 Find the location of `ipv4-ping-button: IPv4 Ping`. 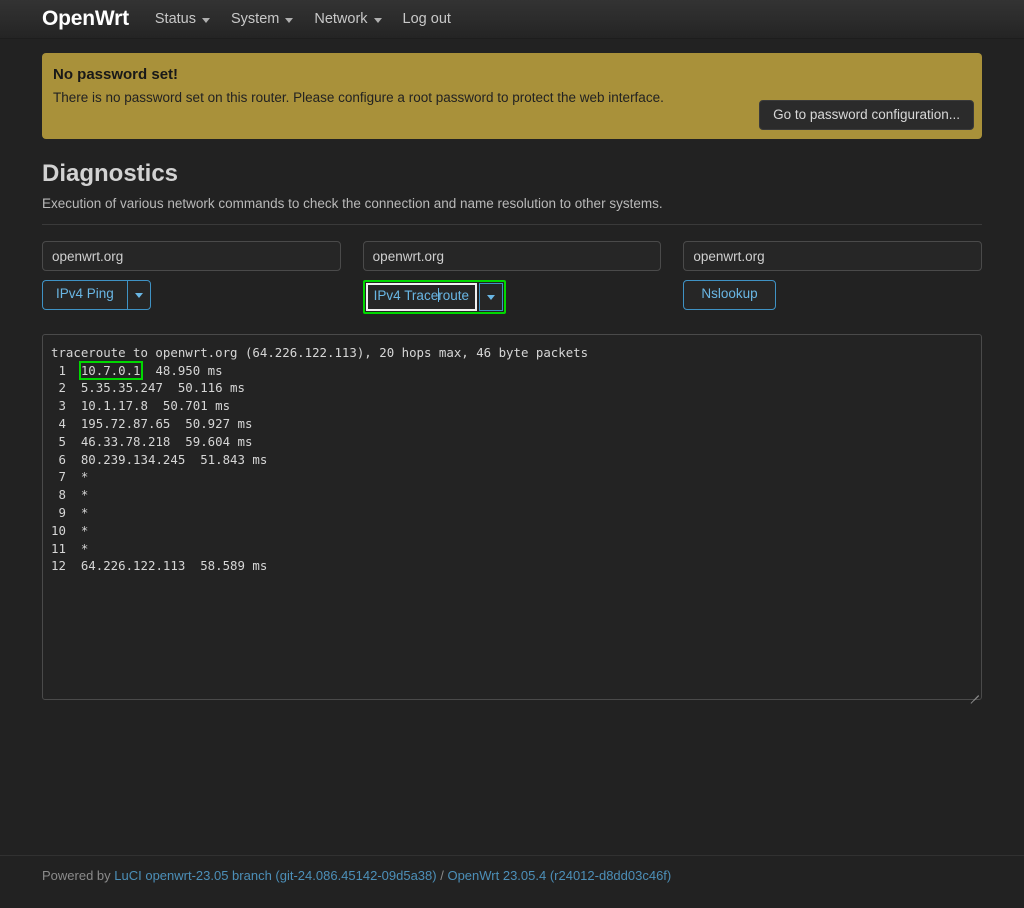

ipv4-ping-button: IPv4 Ping is located at coordinates (84, 295).